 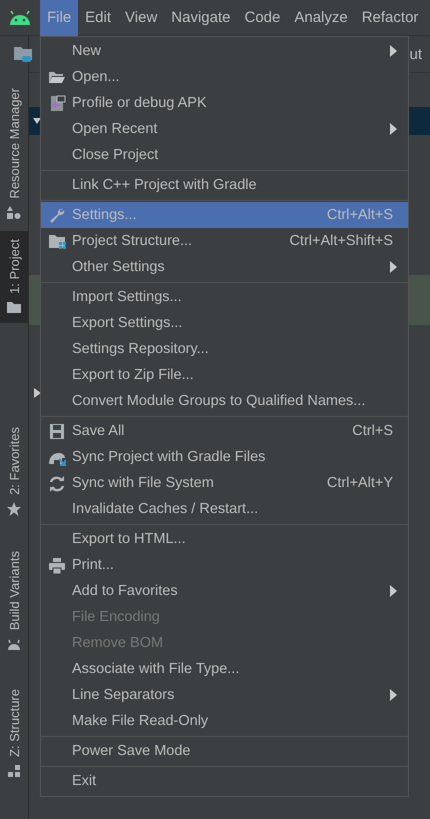 I want to click on menu-bar-item: Code, so click(x=262, y=18).